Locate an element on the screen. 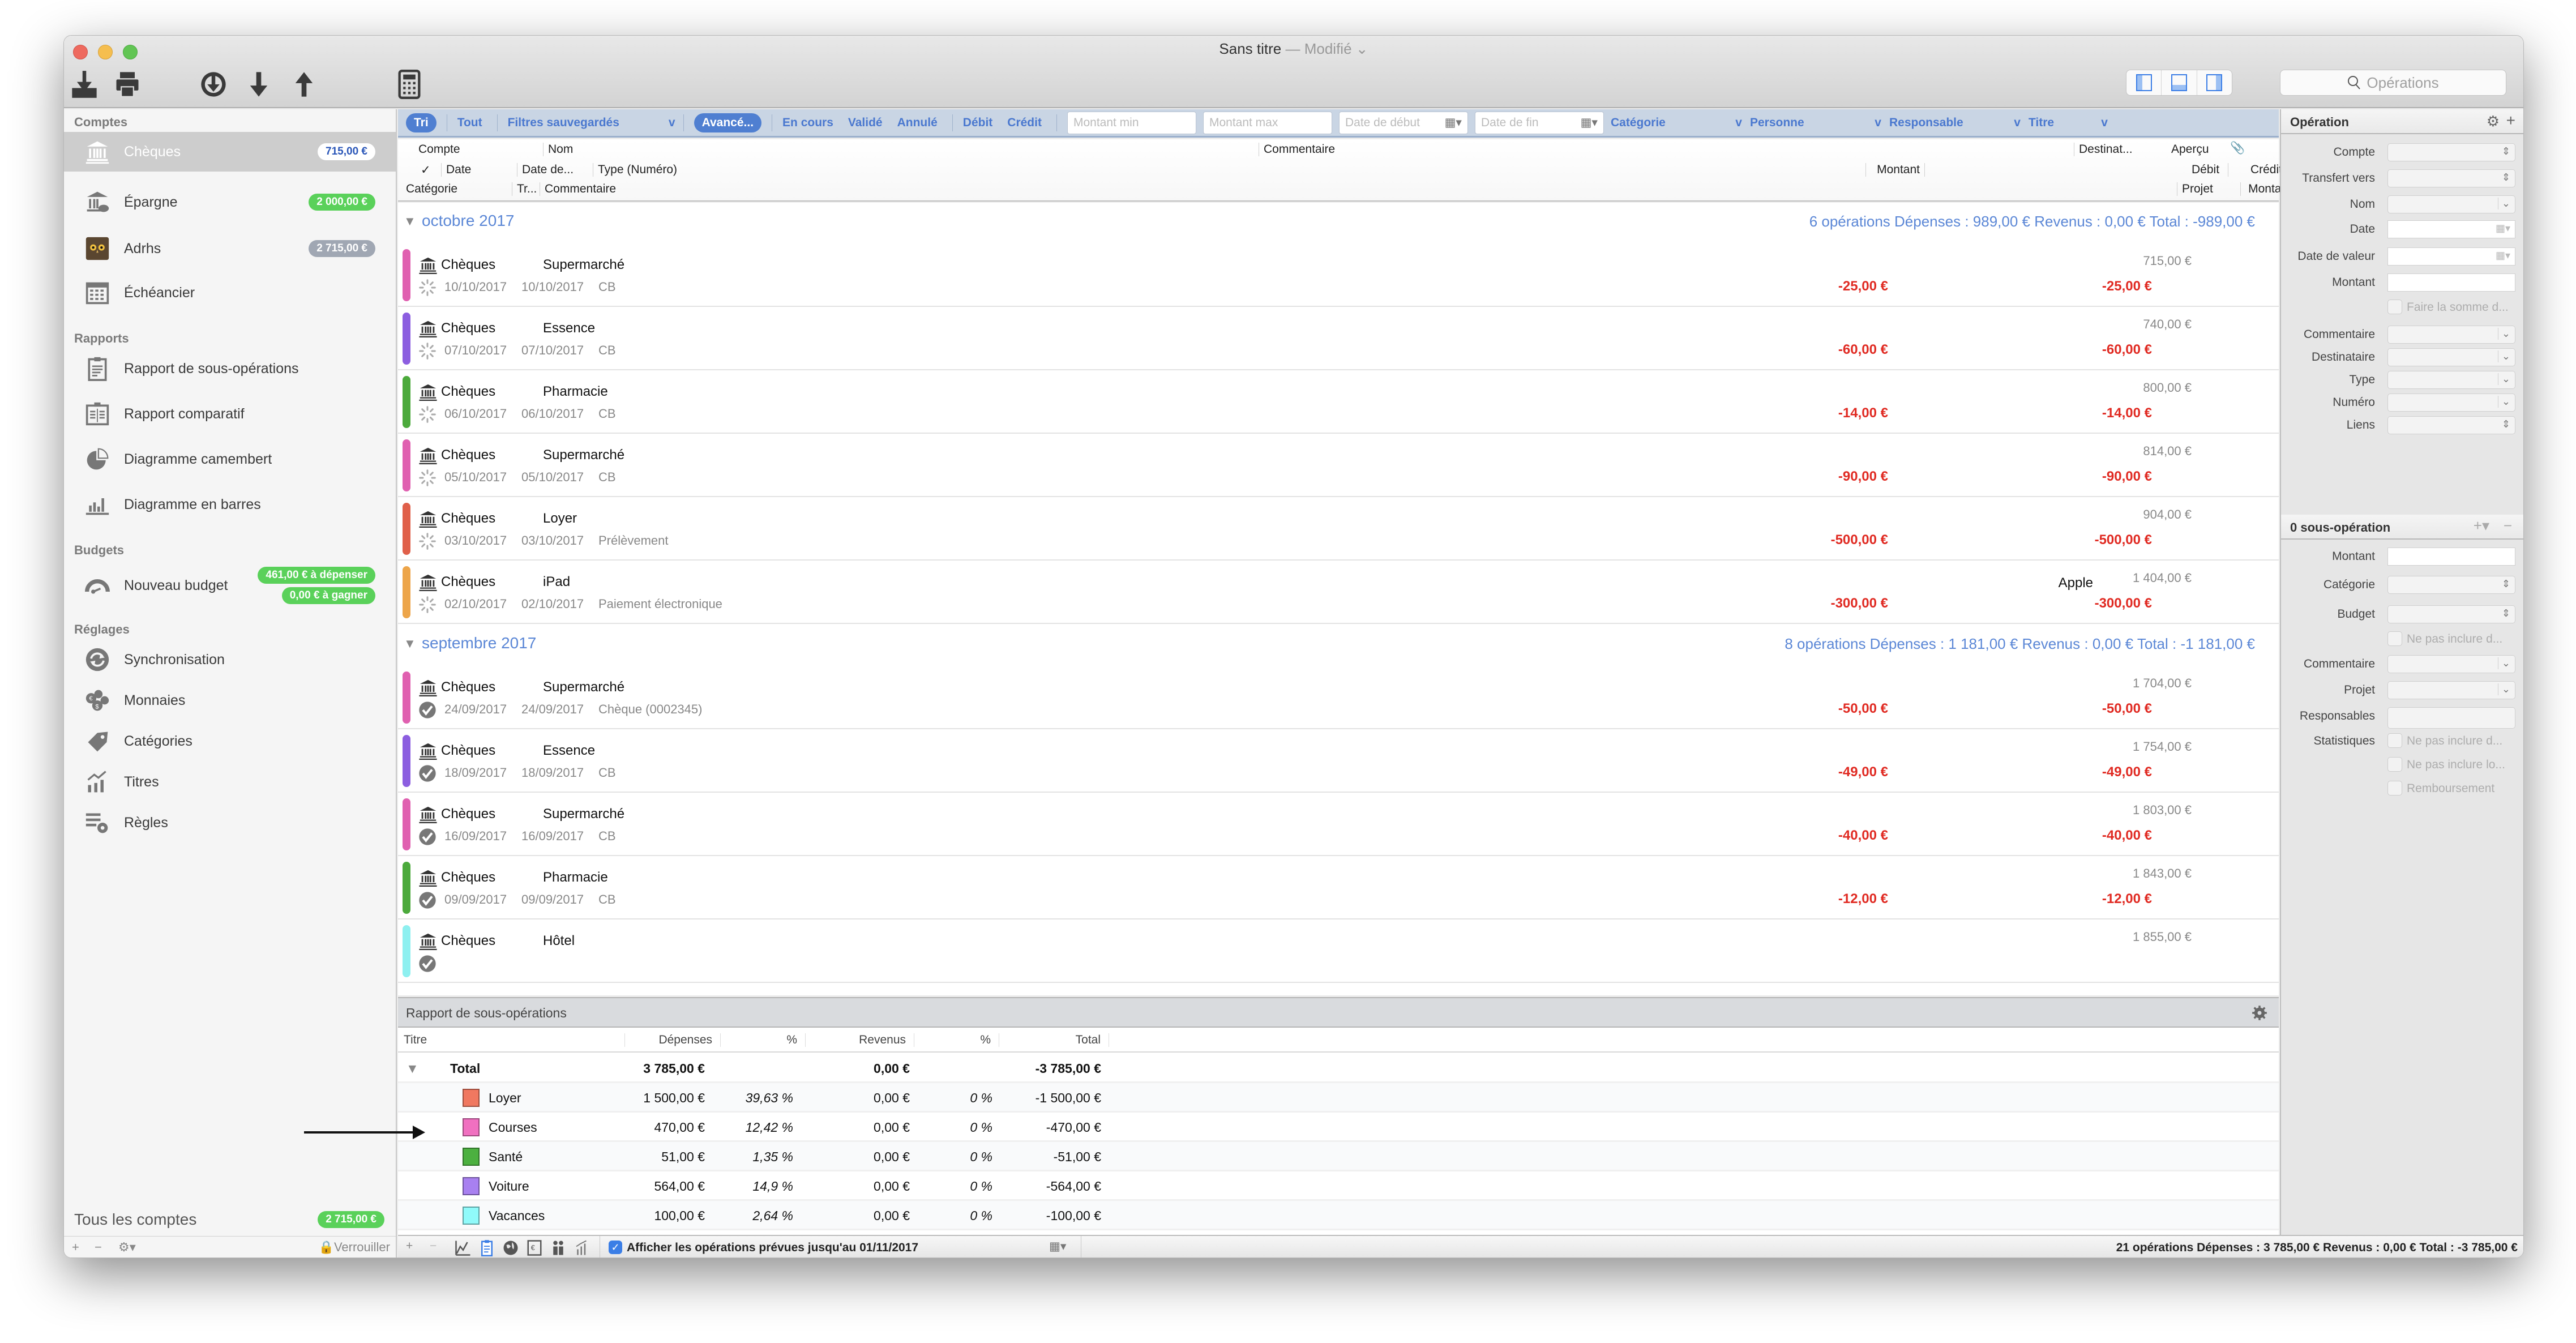 This screenshot has height=1343, width=2576. destinataire-field: ⌄ is located at coordinates (2451, 357).